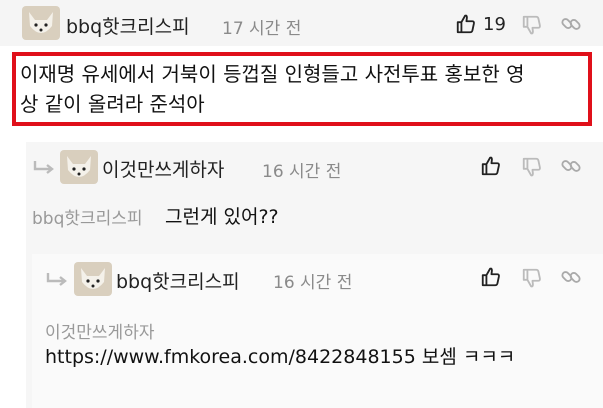 The width and height of the screenshot is (603, 408). I want to click on comment-text-line2: 상 같이 올려라 준석아, so click(112, 104).